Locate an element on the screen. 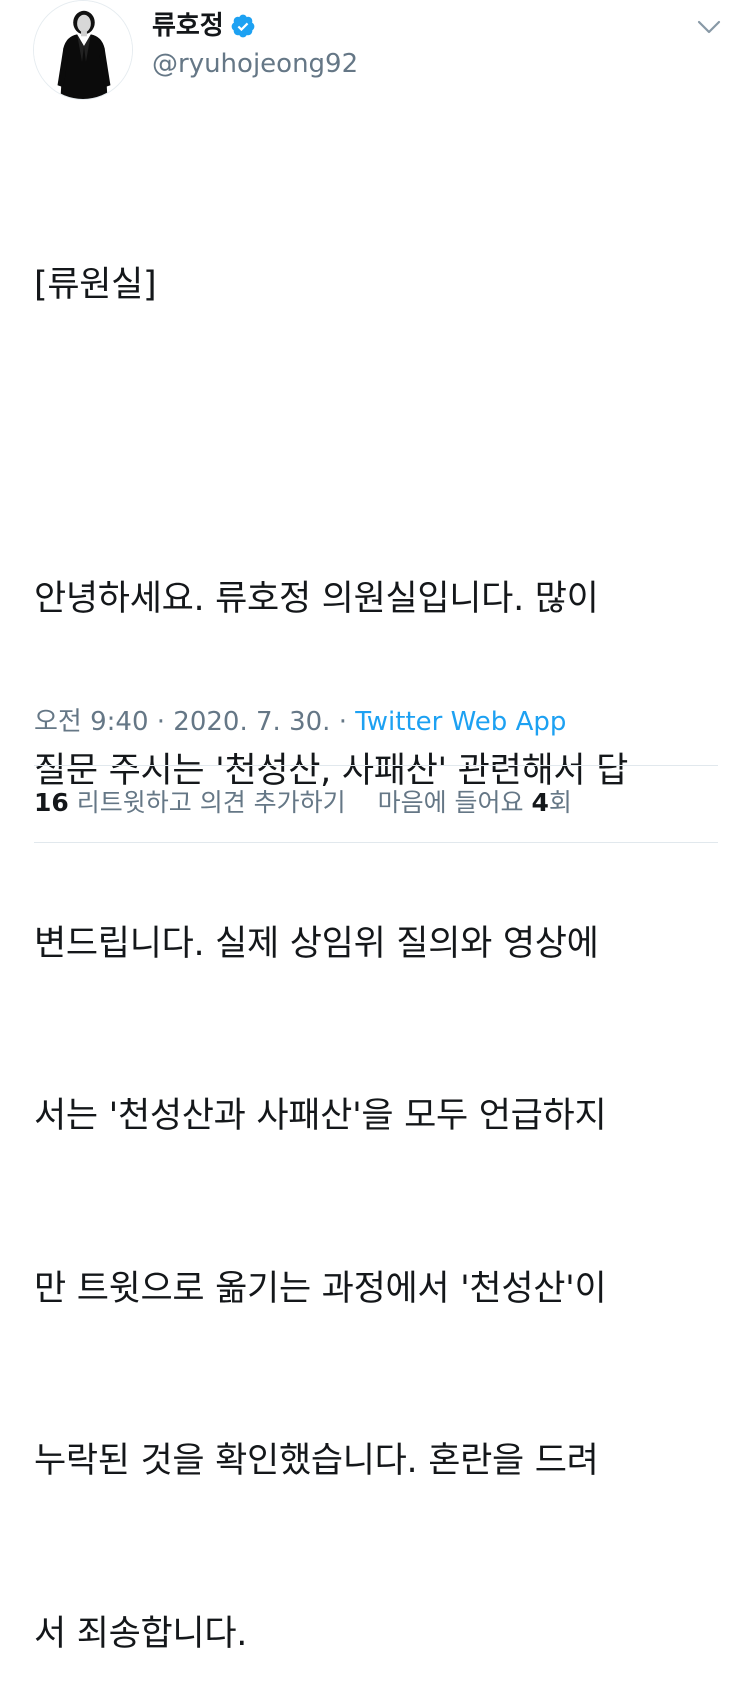 The image size is (750, 1702). tweet-header: 류호정 @ryuhojeong92 is located at coordinates (375, 55).